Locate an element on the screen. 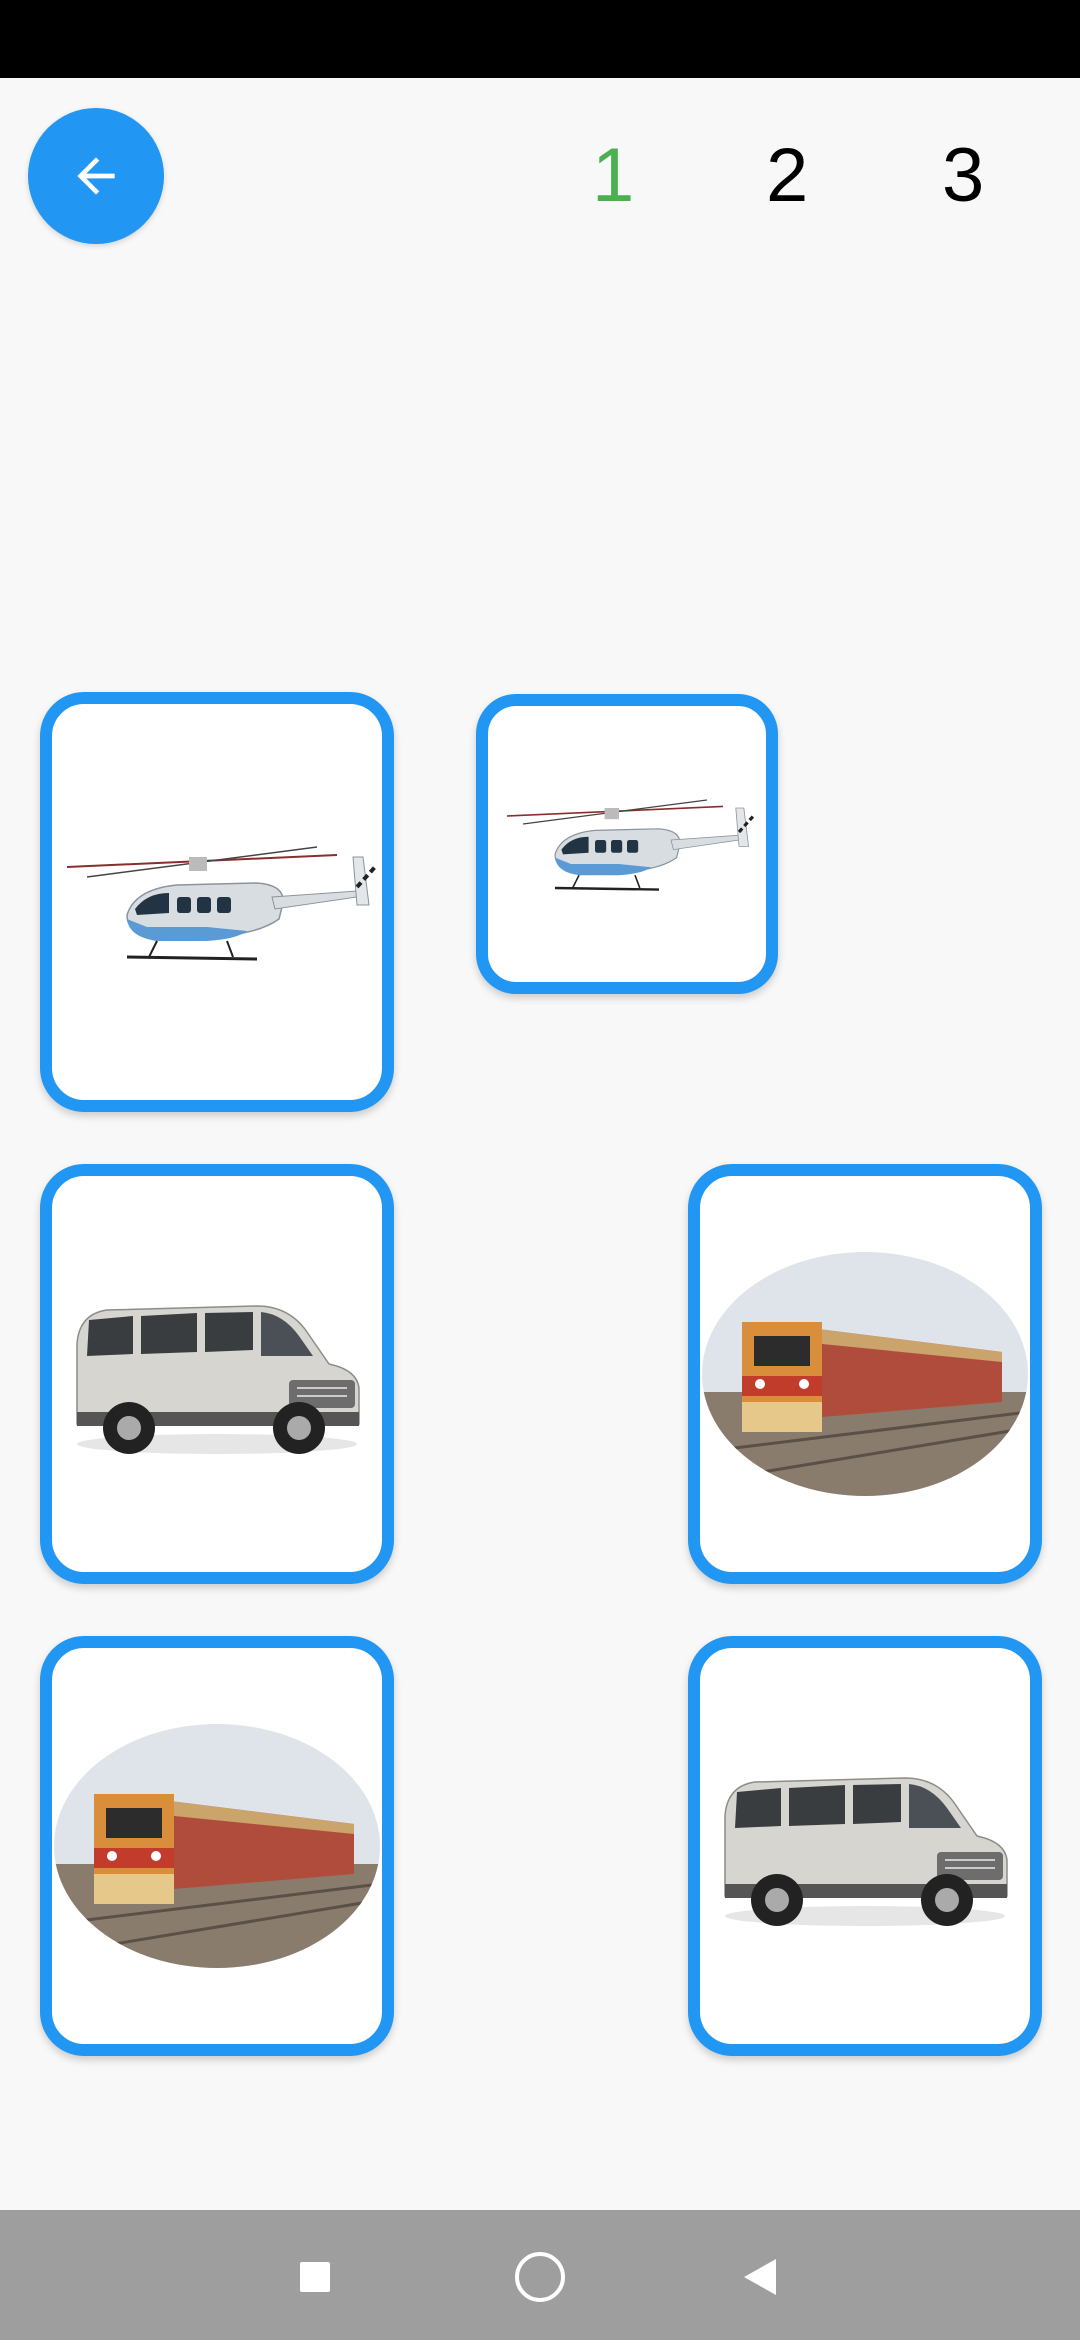 The height and width of the screenshot is (2340, 1080). circle-icon is located at coordinates (540, 2277).